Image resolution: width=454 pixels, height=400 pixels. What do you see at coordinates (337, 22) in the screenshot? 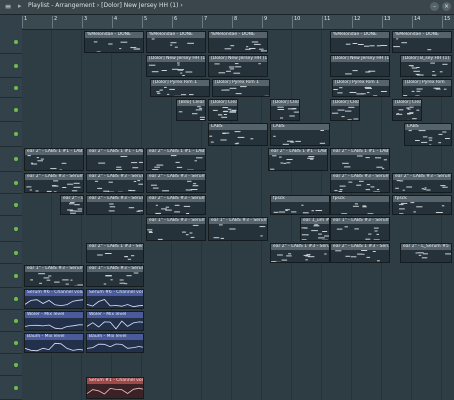
I see `ruler-bar: 11` at bounding box center [337, 22].